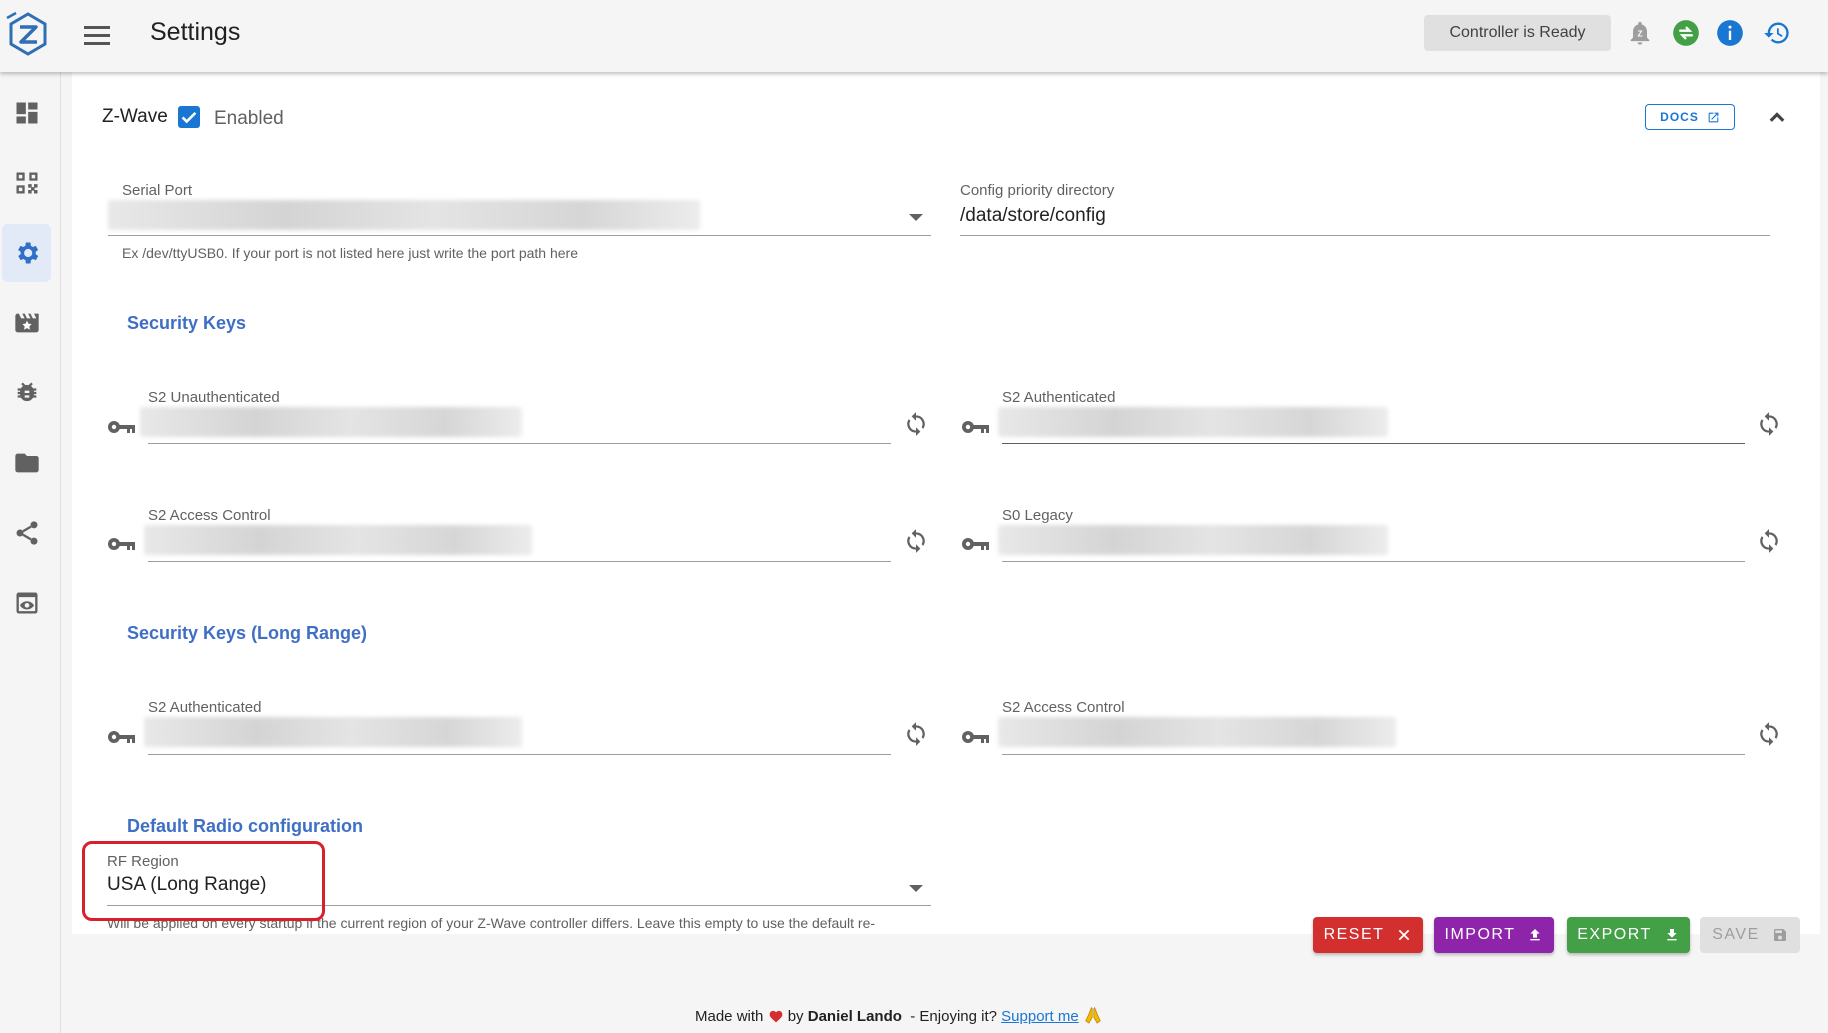 The image size is (1828, 1033). Describe the element at coordinates (247, 633) in the screenshot. I see `security-keys-lr-title: Security Keys (Long Range)` at that location.